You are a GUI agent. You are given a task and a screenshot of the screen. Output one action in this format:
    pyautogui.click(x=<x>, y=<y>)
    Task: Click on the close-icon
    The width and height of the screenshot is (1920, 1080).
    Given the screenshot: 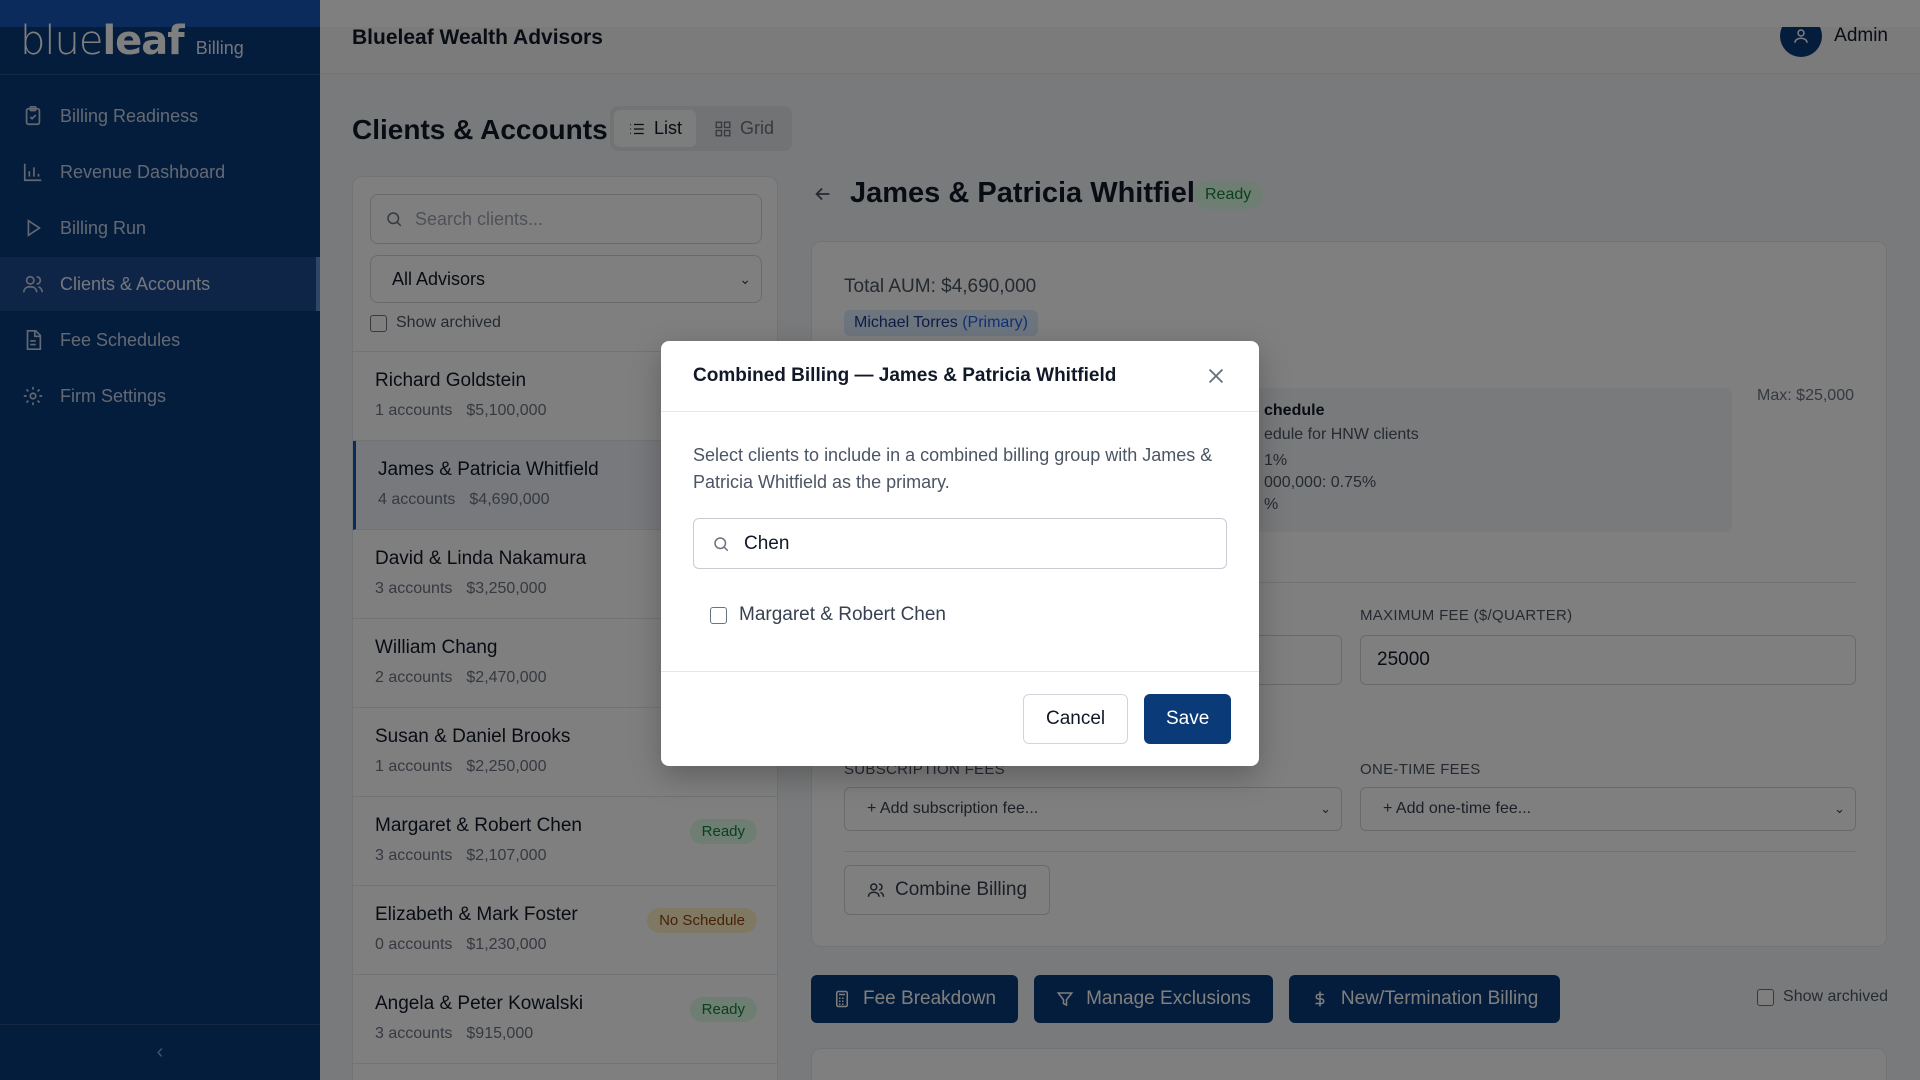 What is the action you would take?
    pyautogui.click(x=1216, y=376)
    